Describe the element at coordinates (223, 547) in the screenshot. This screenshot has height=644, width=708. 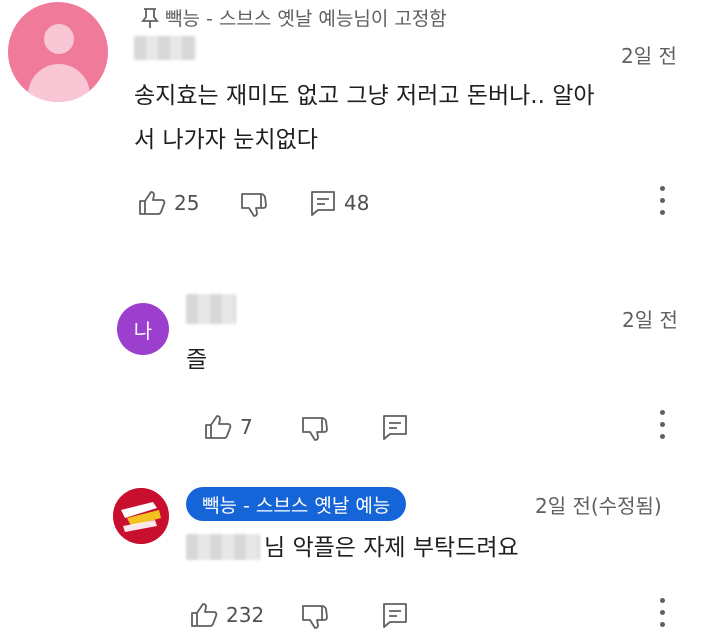
I see `mentioned-name-blurred` at that location.